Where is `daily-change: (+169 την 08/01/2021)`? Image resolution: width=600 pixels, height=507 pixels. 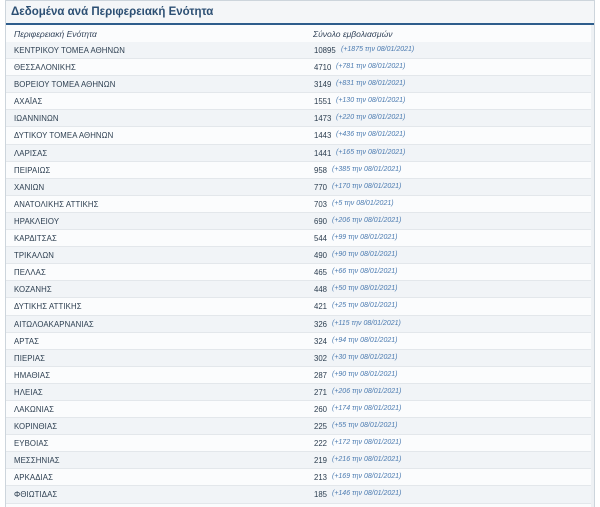 daily-change: (+169 την 08/01/2021) is located at coordinates (367, 477).